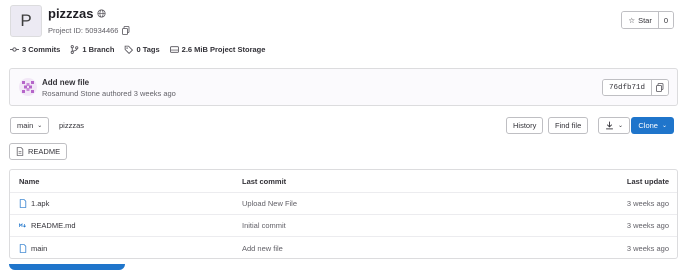 The height and width of the screenshot is (274, 679). I want to click on file-name: README.md, so click(53, 225).